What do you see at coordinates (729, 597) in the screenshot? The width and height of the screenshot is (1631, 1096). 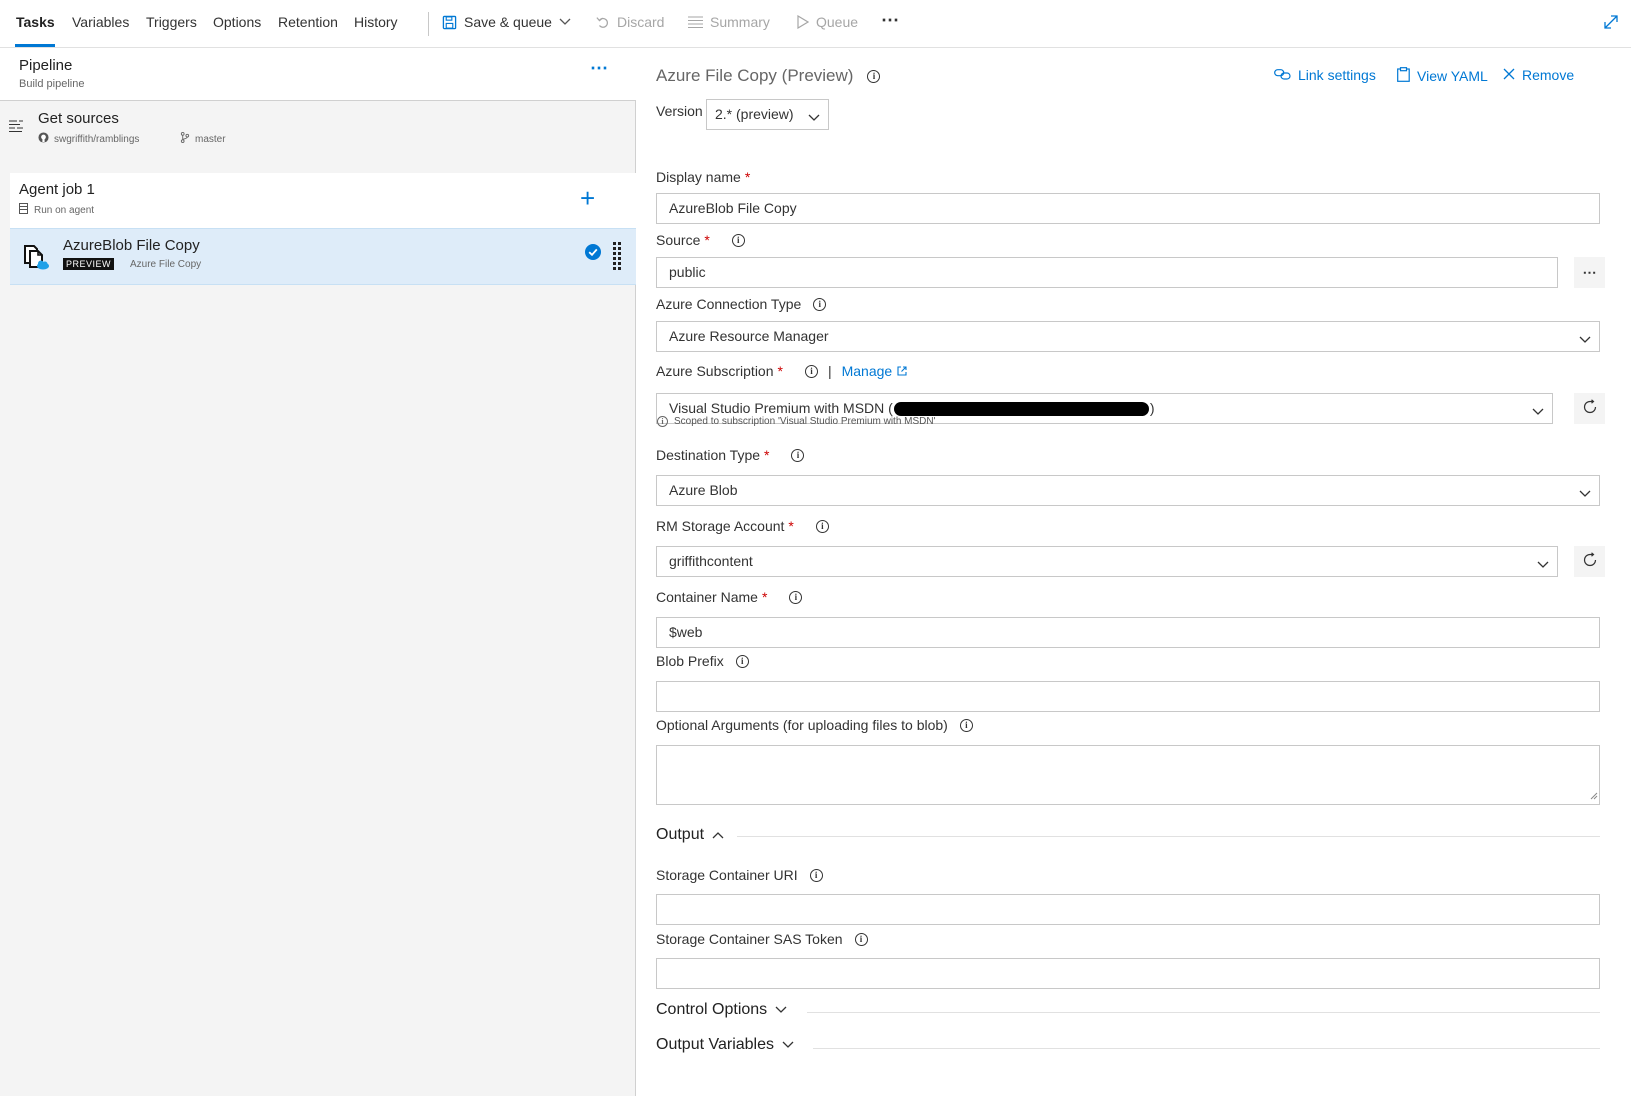 I see `container-name-label: Container Name * i` at bounding box center [729, 597].